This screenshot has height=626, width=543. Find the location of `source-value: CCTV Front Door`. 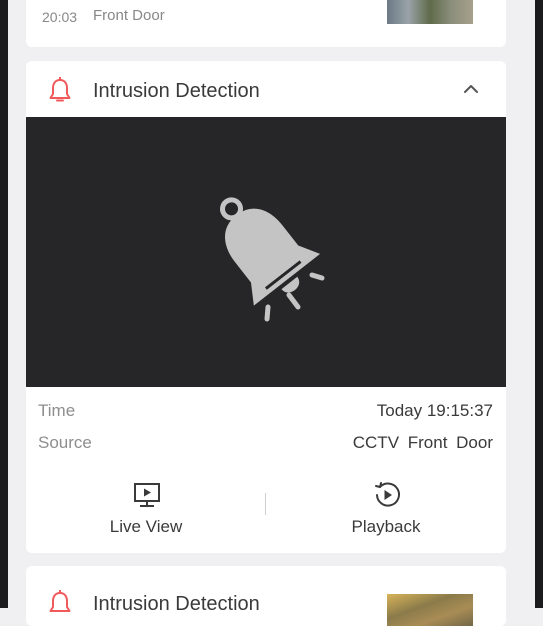

source-value: CCTV Front Door is located at coordinates (422, 442).